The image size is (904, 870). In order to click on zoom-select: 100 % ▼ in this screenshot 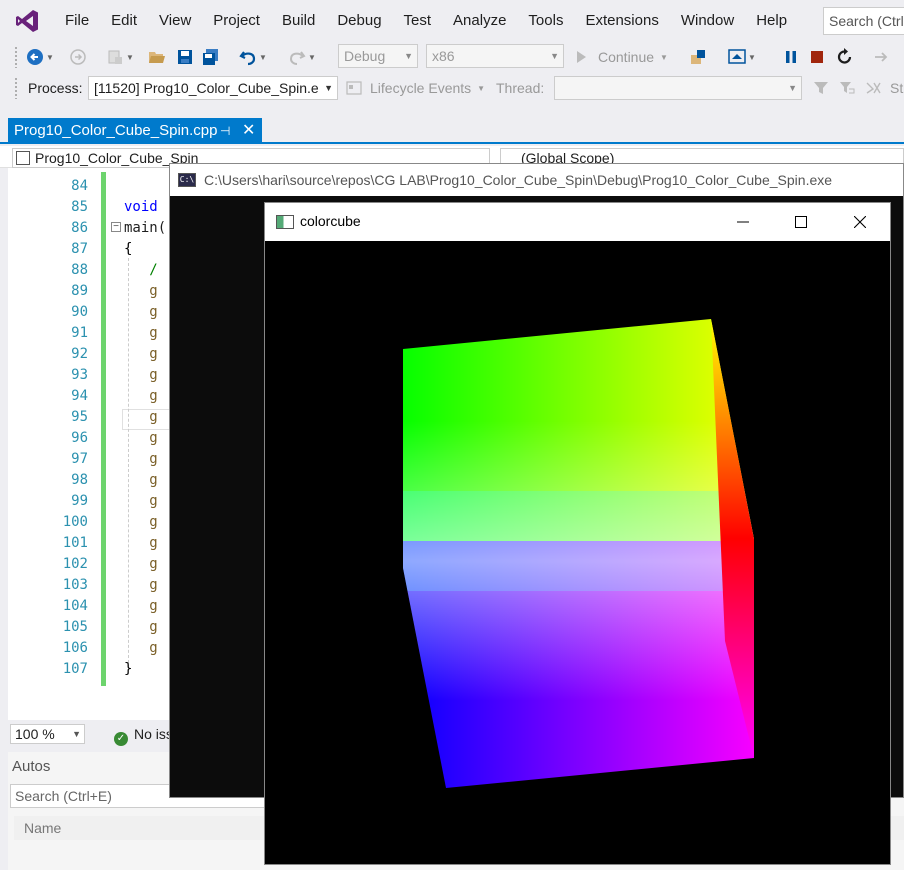, I will do `click(47, 734)`.